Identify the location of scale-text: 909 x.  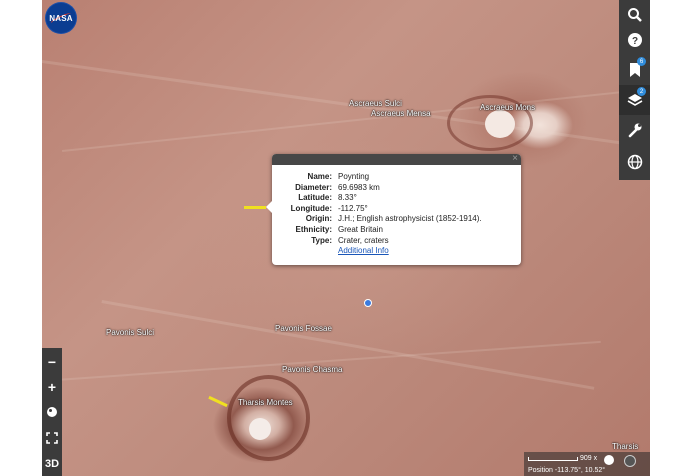
(589, 458).